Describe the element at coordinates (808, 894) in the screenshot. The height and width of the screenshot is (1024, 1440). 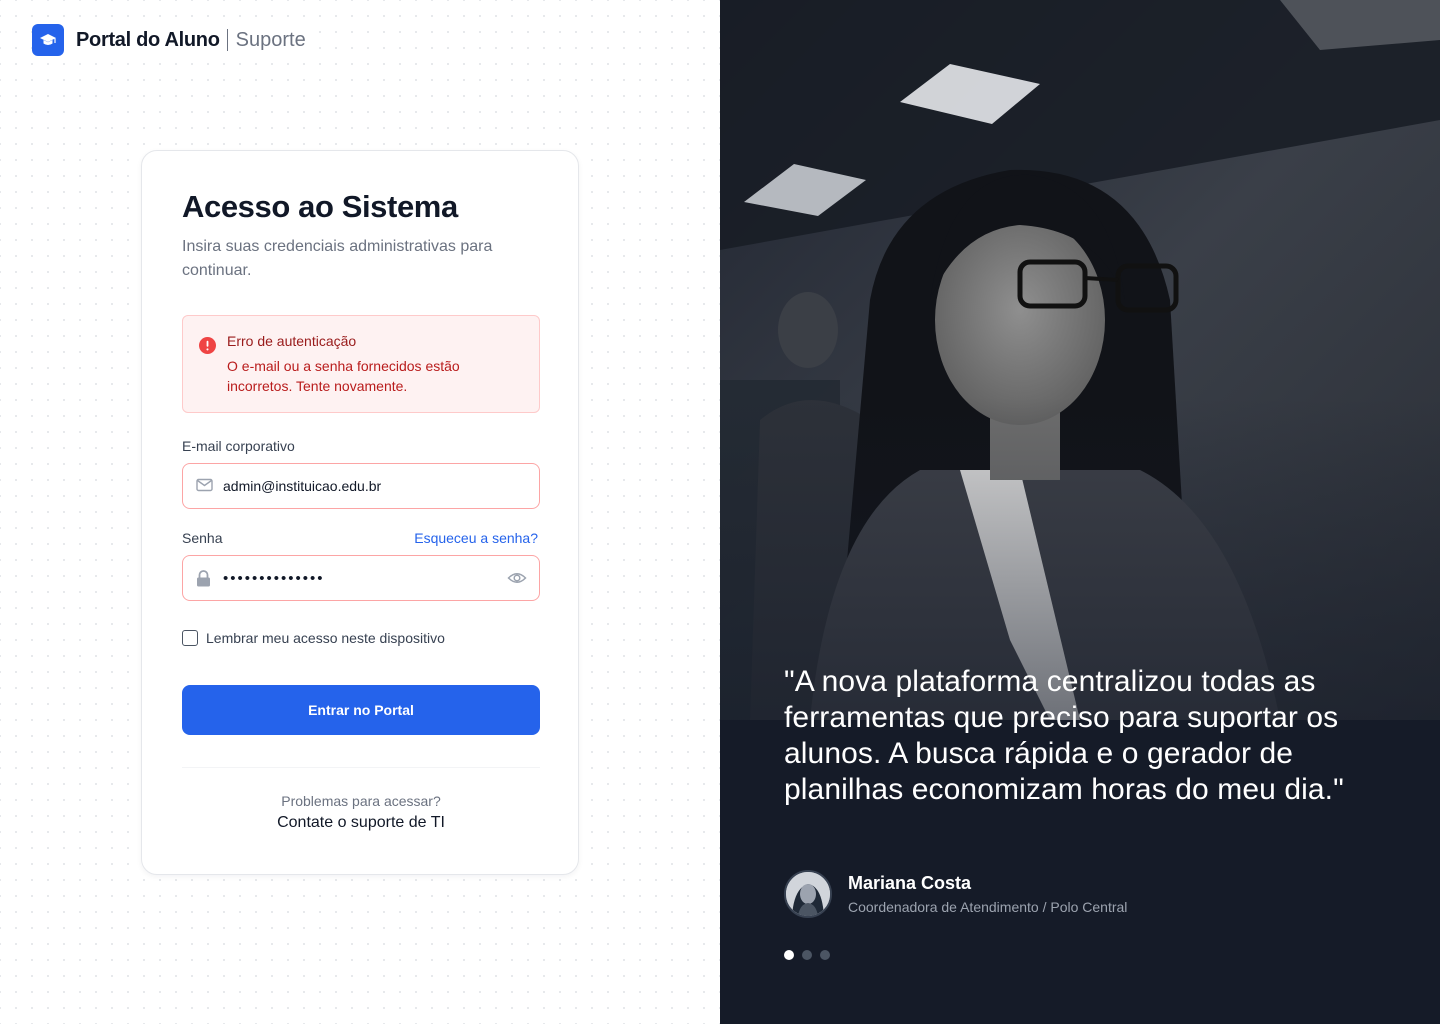
I see `avatar` at that location.